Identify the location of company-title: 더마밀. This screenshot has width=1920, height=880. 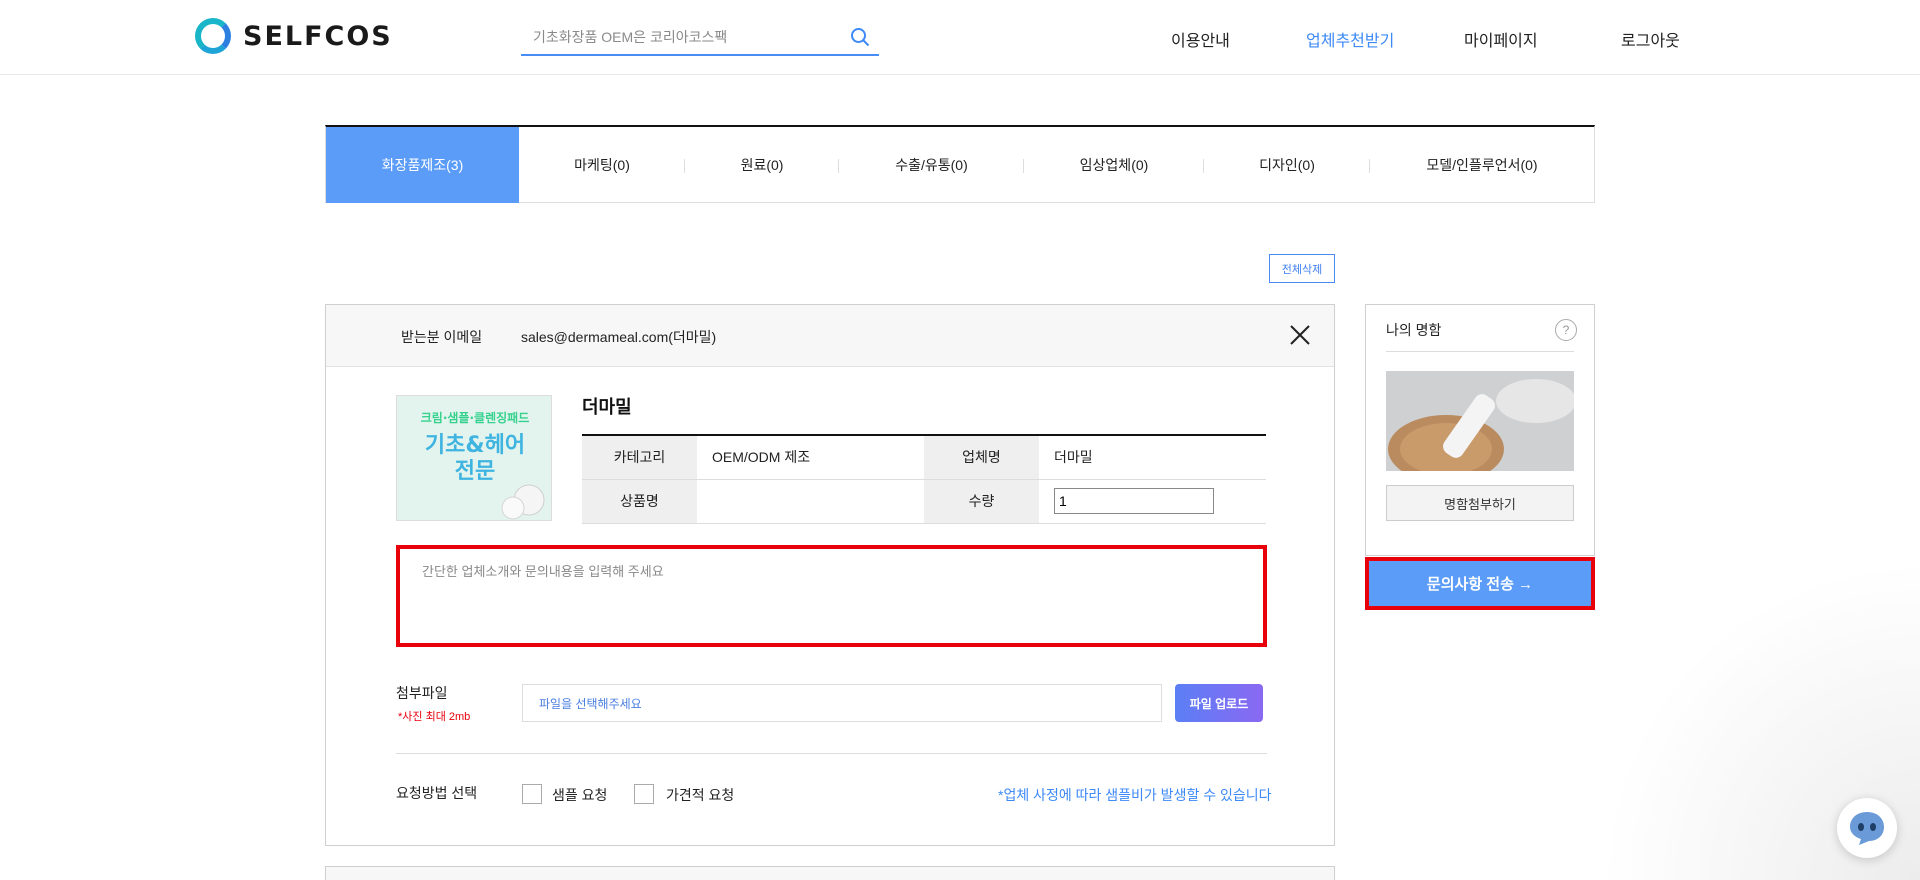
(607, 407).